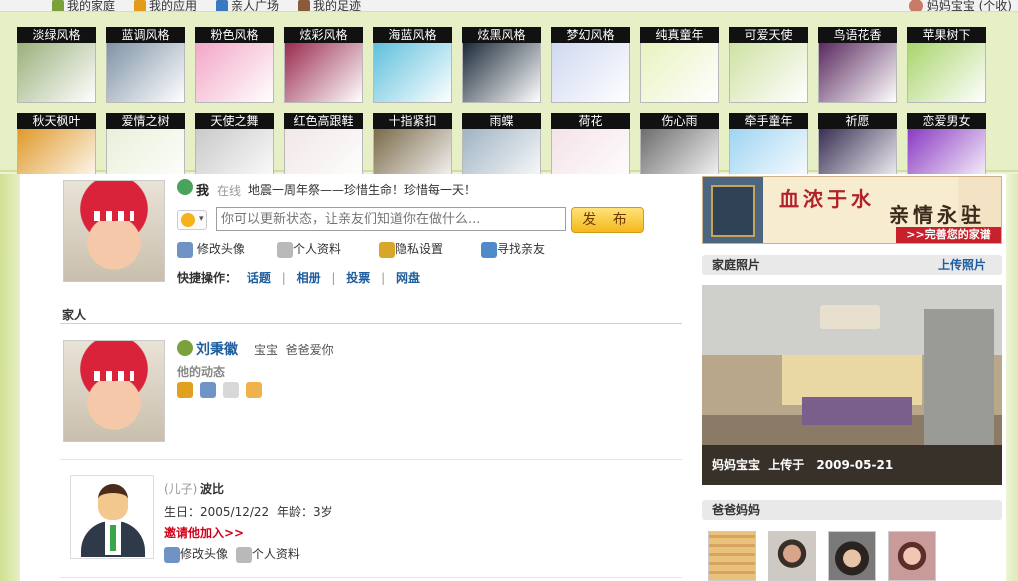 This screenshot has height=581, width=1018. I want to click on book-icon, so click(733, 211).